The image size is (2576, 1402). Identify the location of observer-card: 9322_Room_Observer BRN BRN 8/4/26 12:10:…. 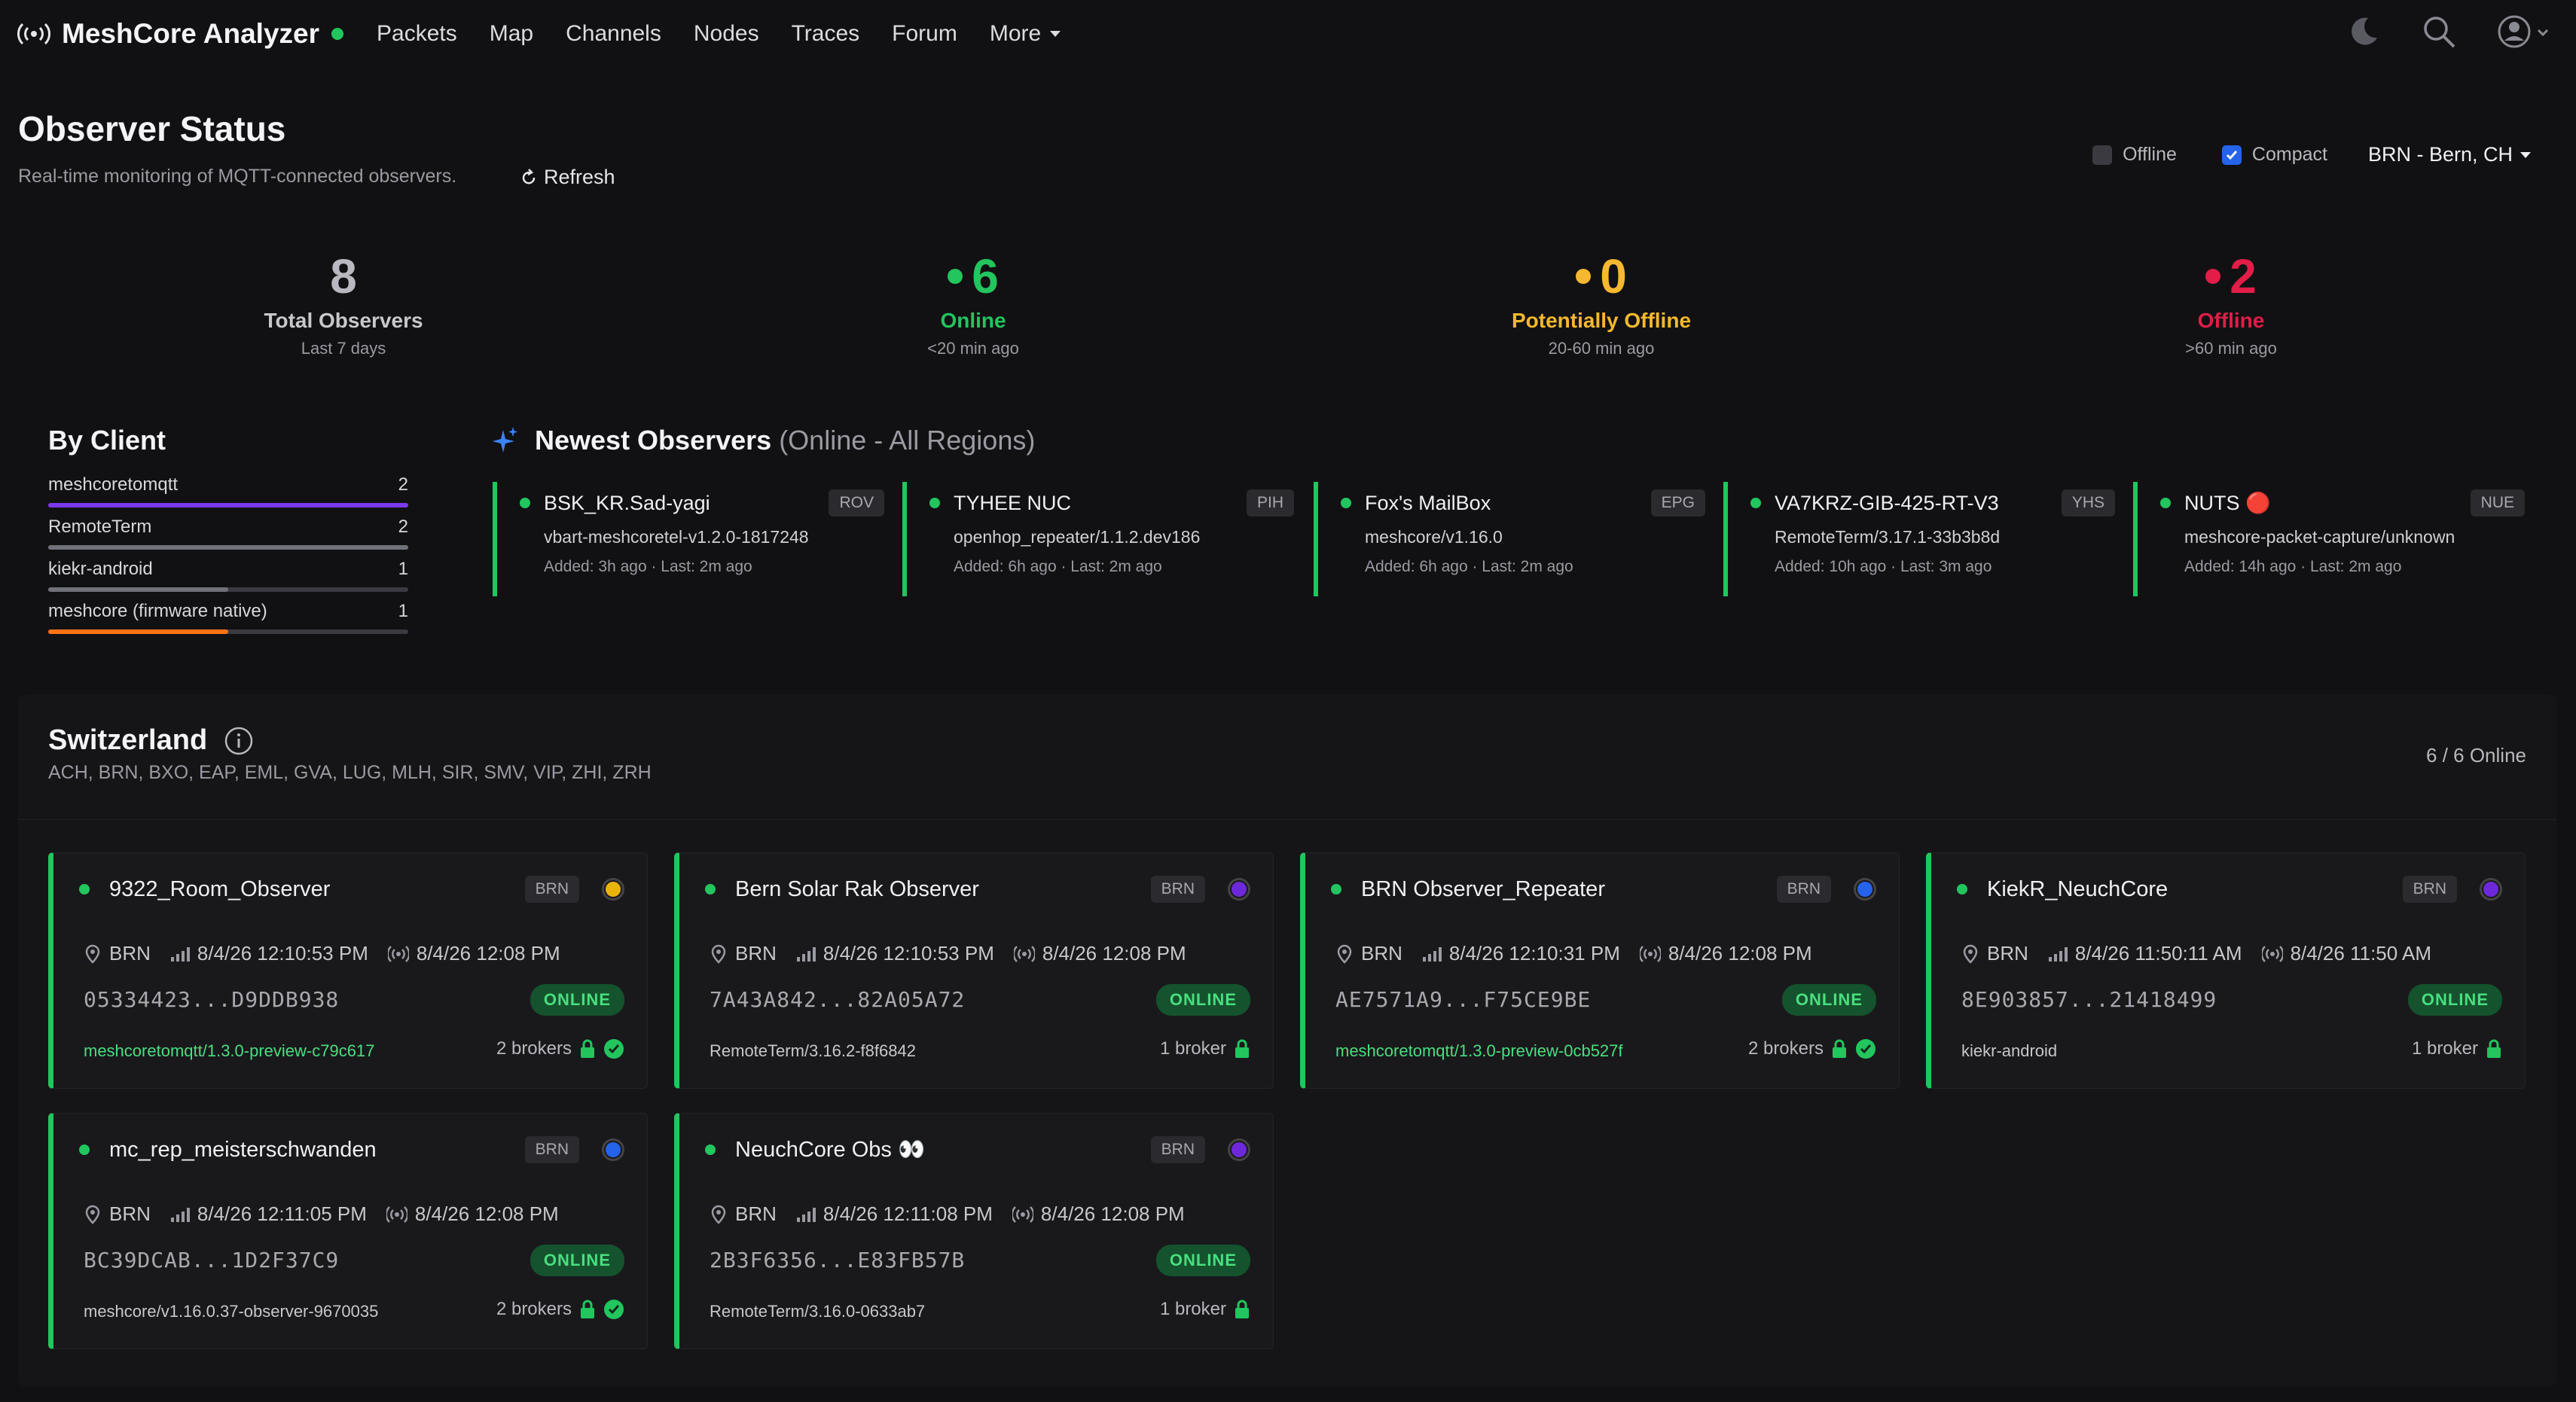
(348, 970).